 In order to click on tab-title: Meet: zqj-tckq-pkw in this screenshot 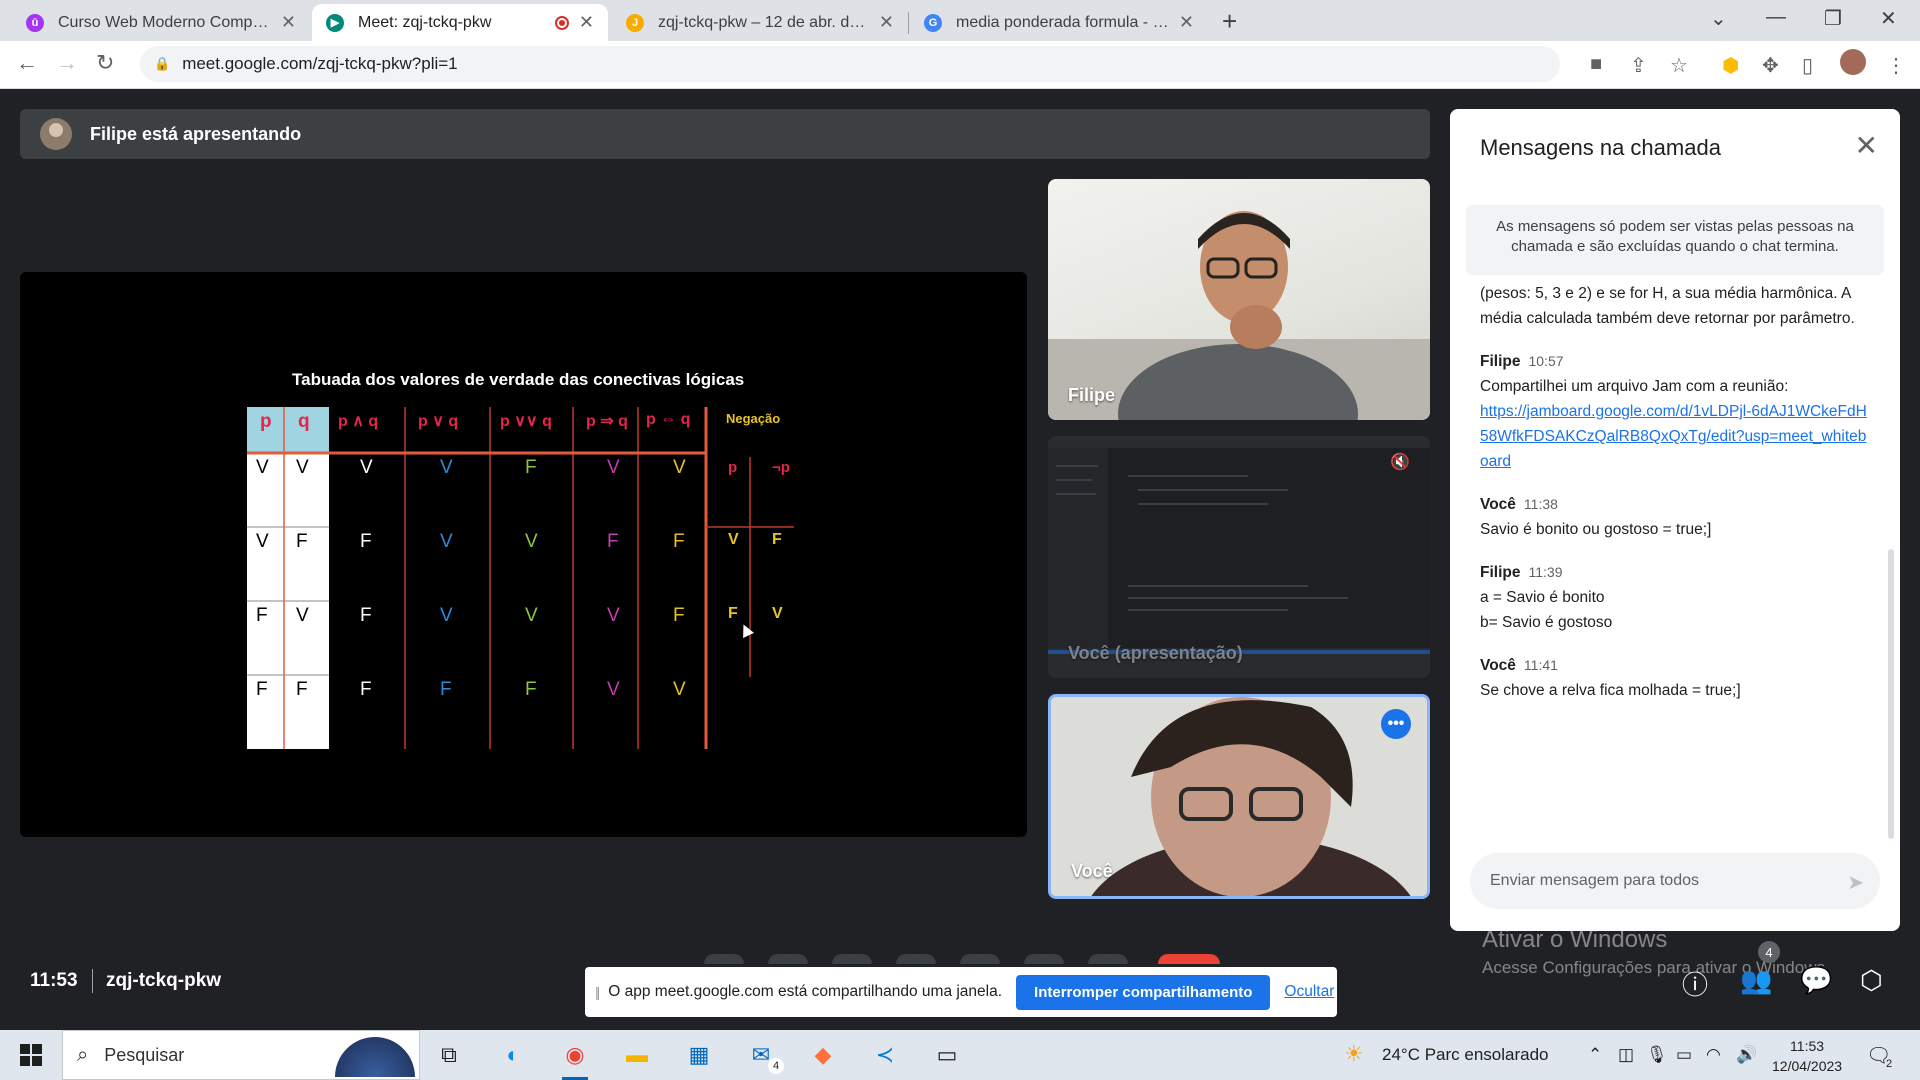, I will do `click(425, 22)`.